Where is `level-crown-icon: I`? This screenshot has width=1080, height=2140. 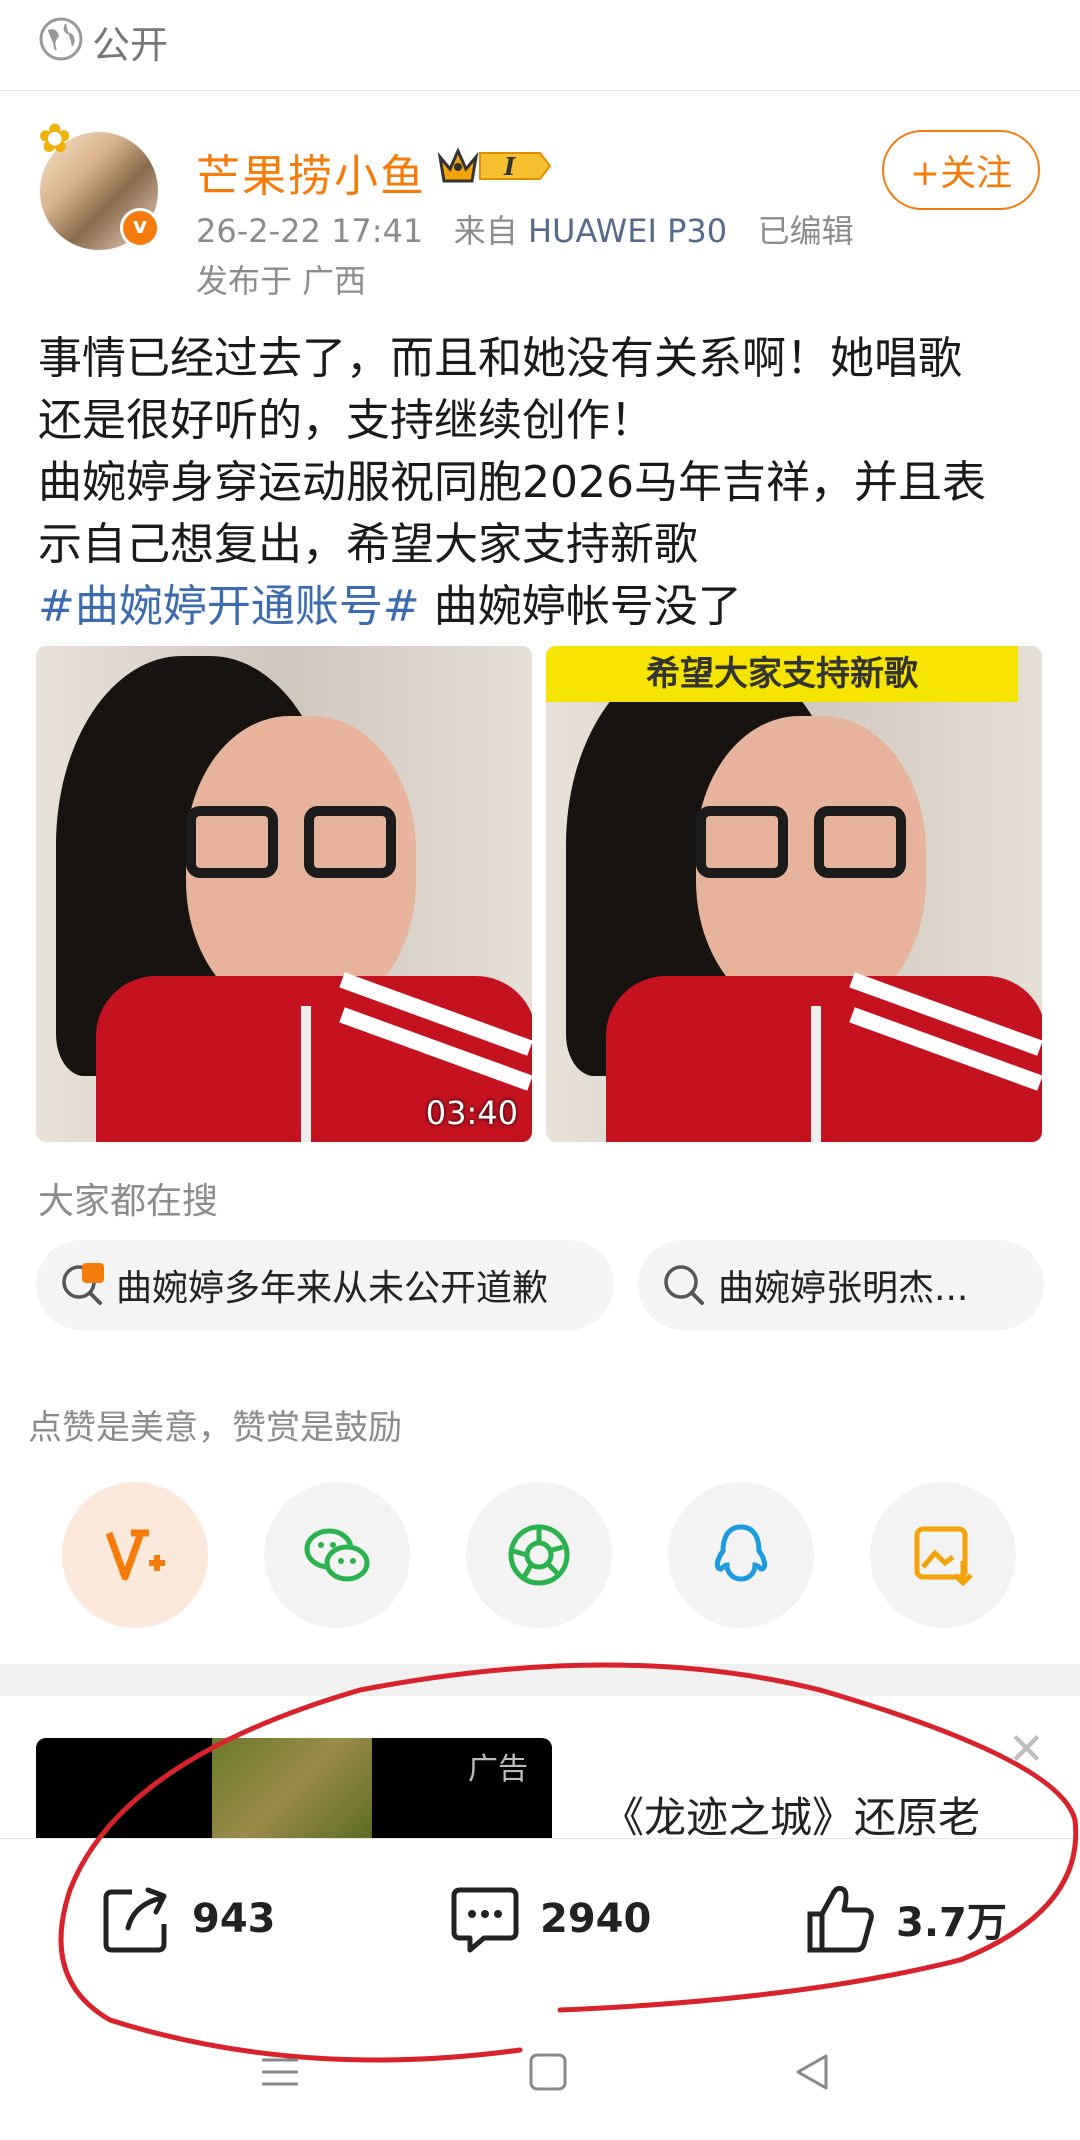 level-crown-icon: I is located at coordinates (494, 165).